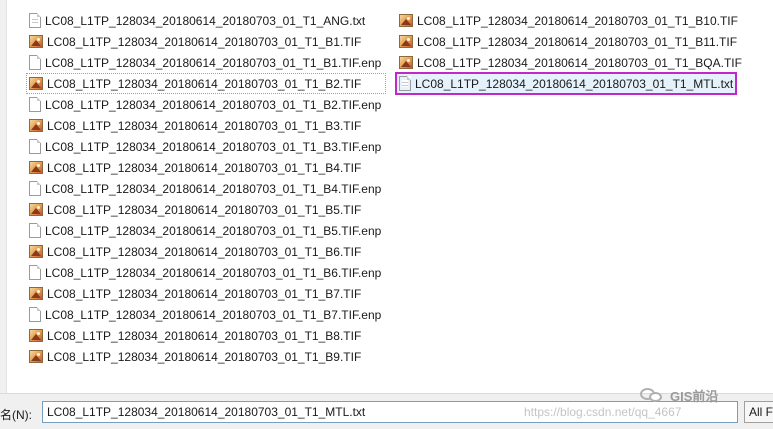  What do you see at coordinates (603, 412) in the screenshot?
I see `watermark-url: https://blog.csdn.net/qq_4667` at bounding box center [603, 412].